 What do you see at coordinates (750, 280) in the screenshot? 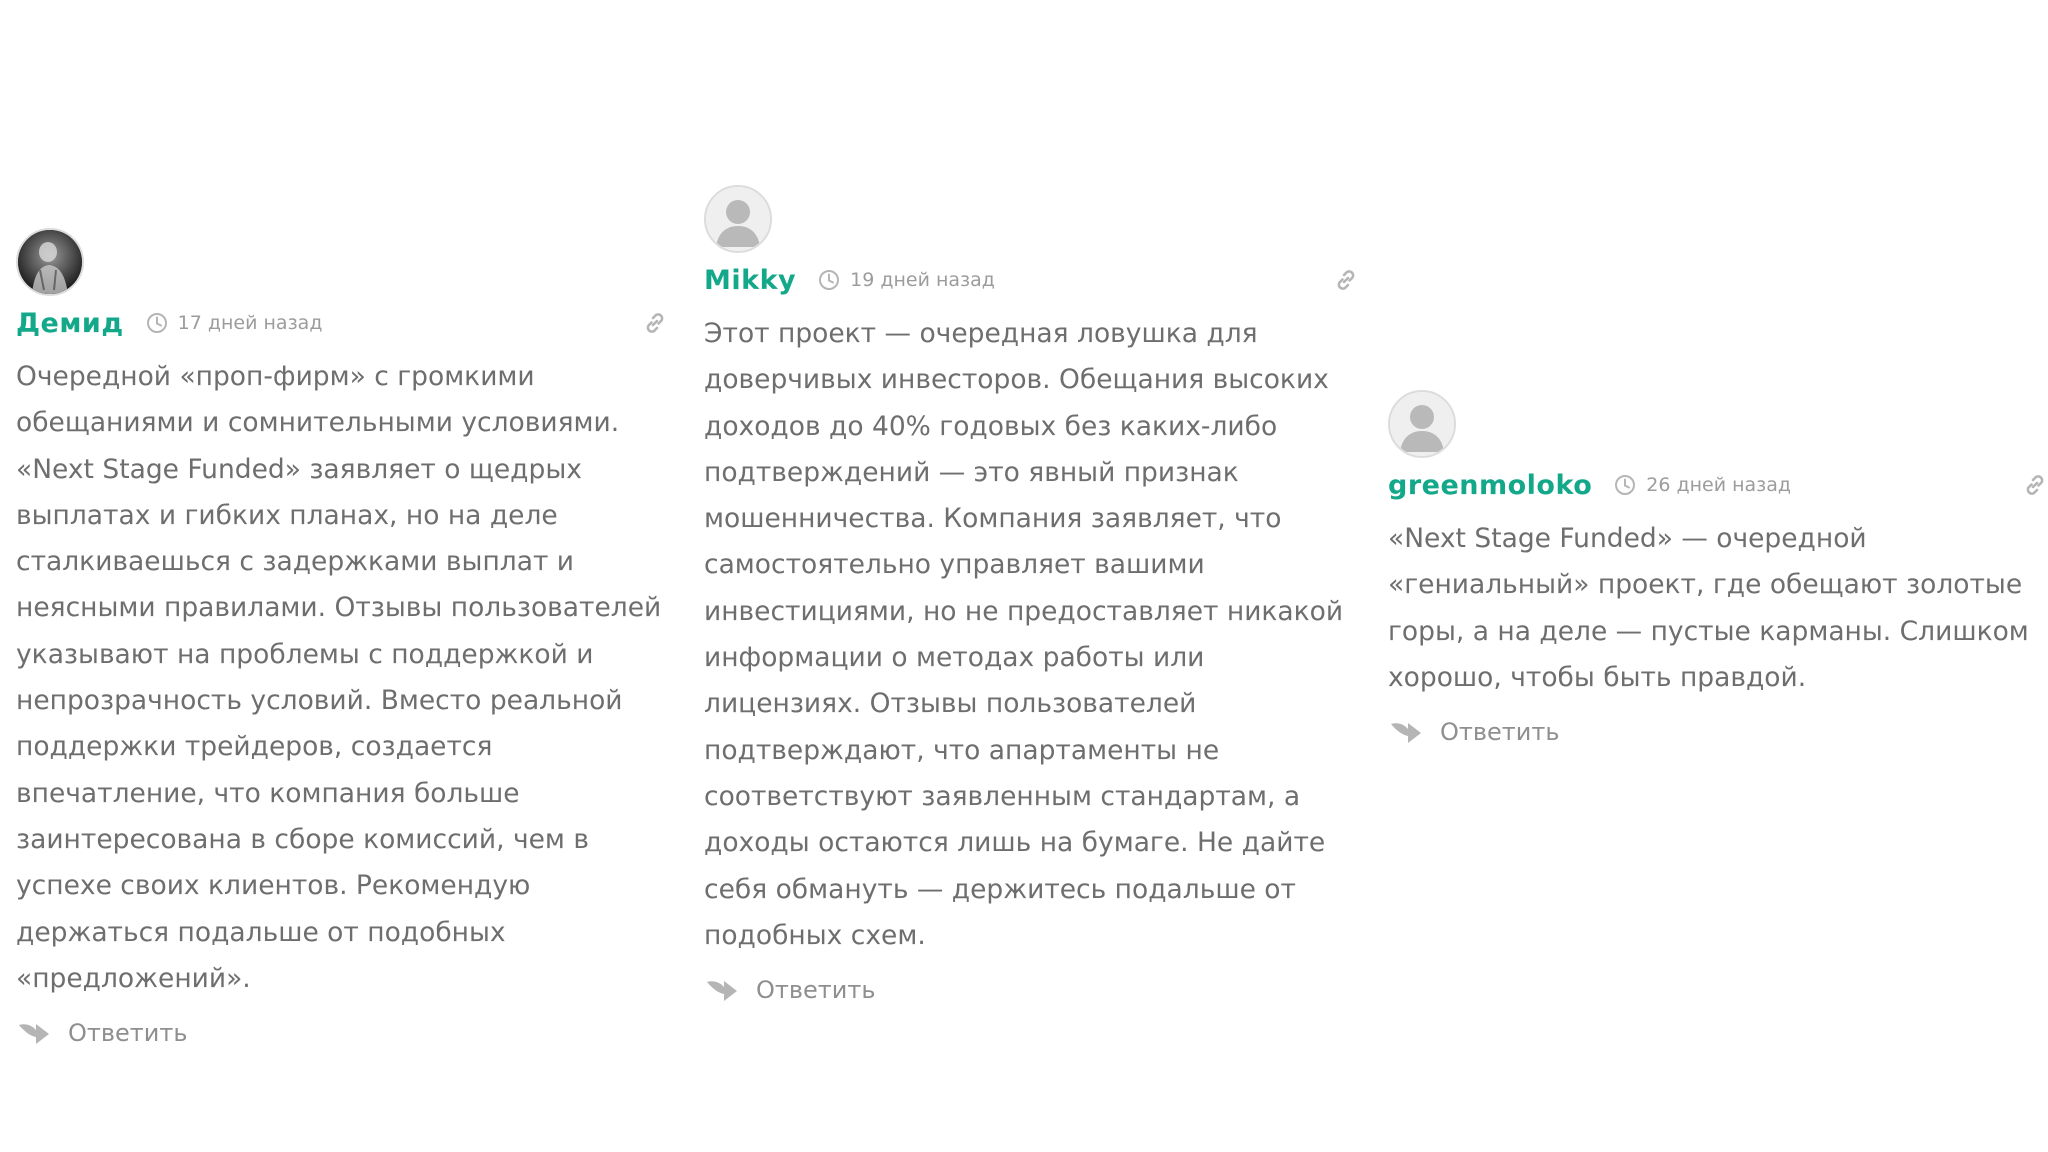
I see `comment-author: Mikky` at bounding box center [750, 280].